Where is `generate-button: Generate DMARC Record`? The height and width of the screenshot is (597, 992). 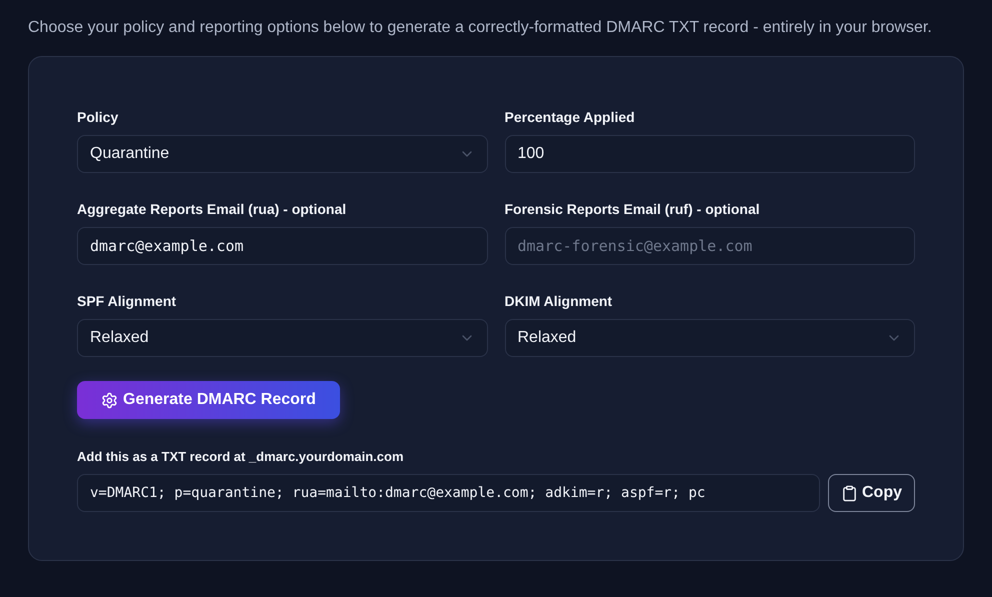
generate-button: Generate DMARC Record is located at coordinates (208, 400).